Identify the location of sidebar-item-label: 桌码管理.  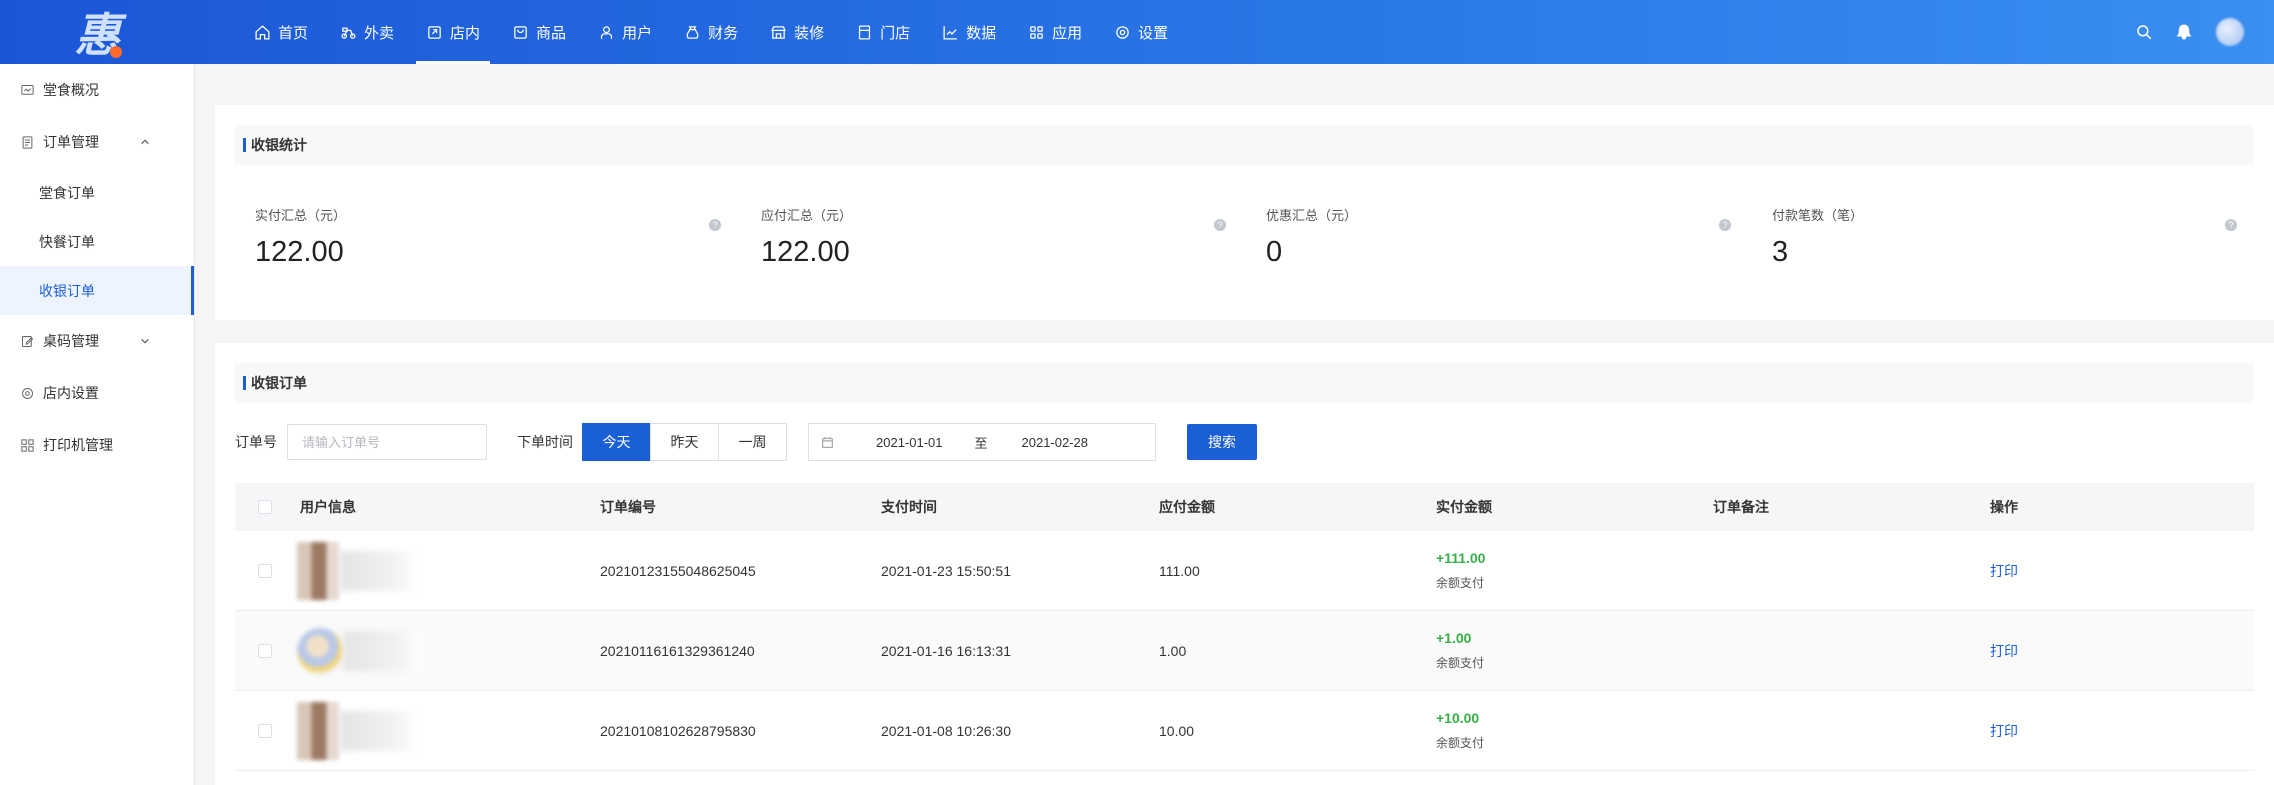
(71, 341).